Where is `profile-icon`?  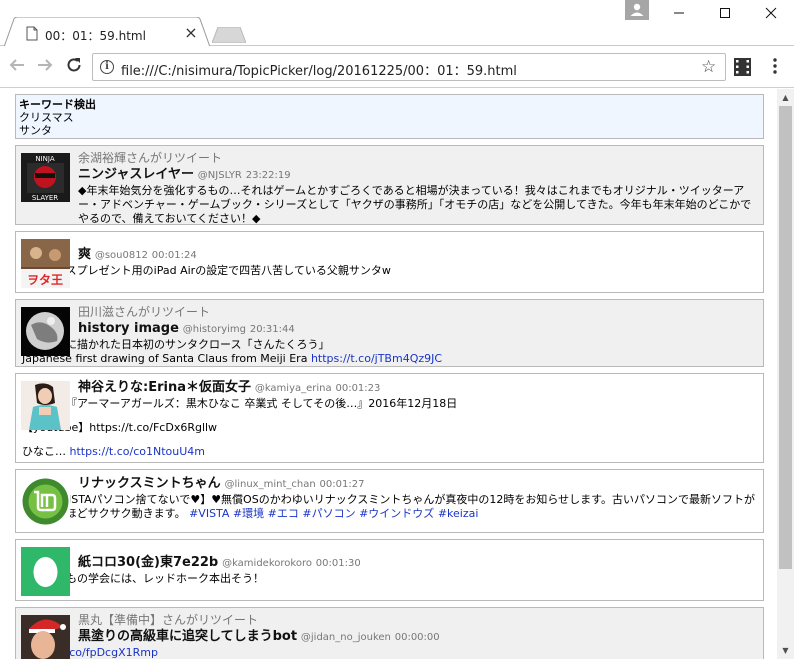 profile-icon is located at coordinates (637, 10).